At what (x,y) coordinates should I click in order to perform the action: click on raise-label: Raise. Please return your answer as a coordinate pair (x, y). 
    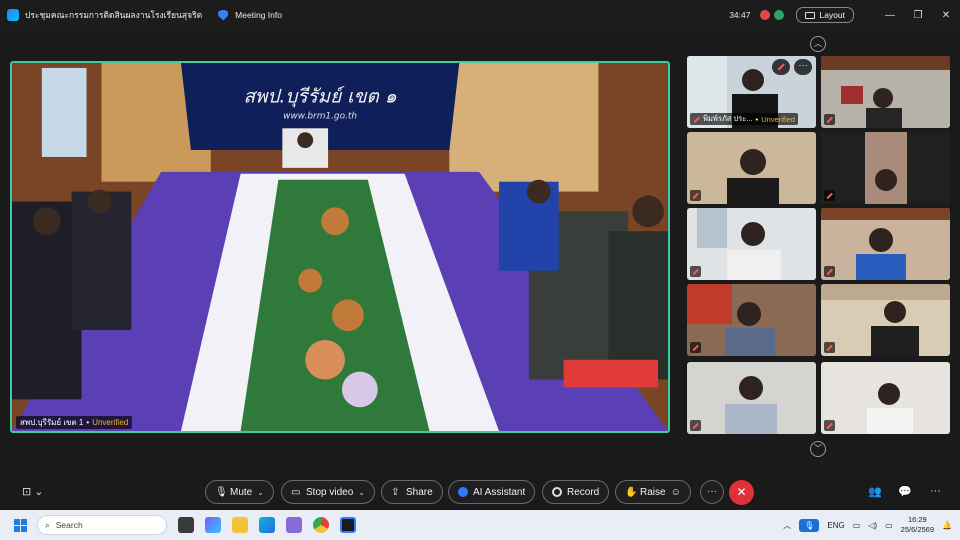
    Looking at the image, I should click on (653, 492).